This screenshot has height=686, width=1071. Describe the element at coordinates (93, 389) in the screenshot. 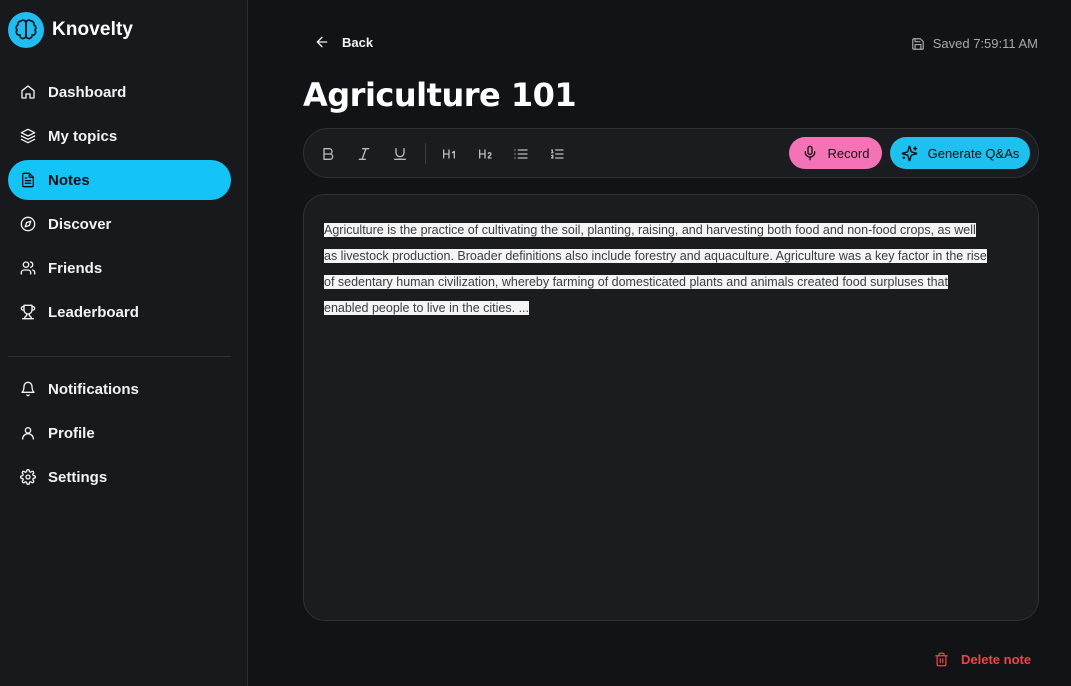

I see `sidebar-item-label: Notifications` at that location.